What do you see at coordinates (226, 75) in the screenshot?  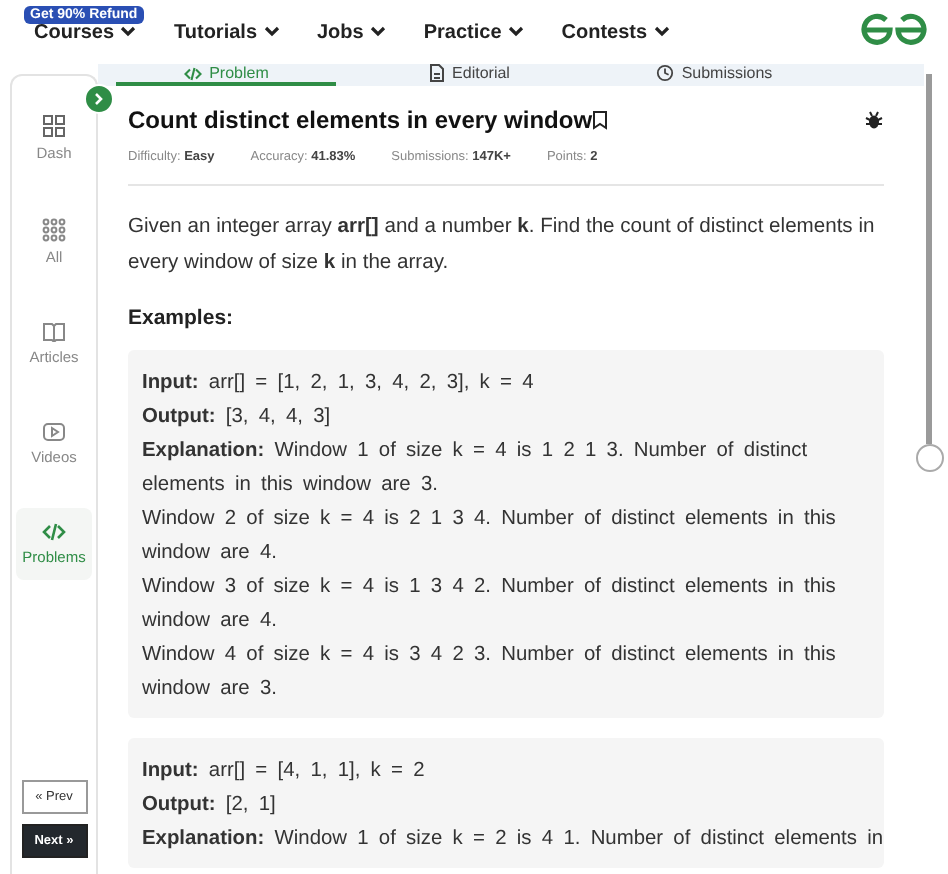 I see `tab: Problem` at bounding box center [226, 75].